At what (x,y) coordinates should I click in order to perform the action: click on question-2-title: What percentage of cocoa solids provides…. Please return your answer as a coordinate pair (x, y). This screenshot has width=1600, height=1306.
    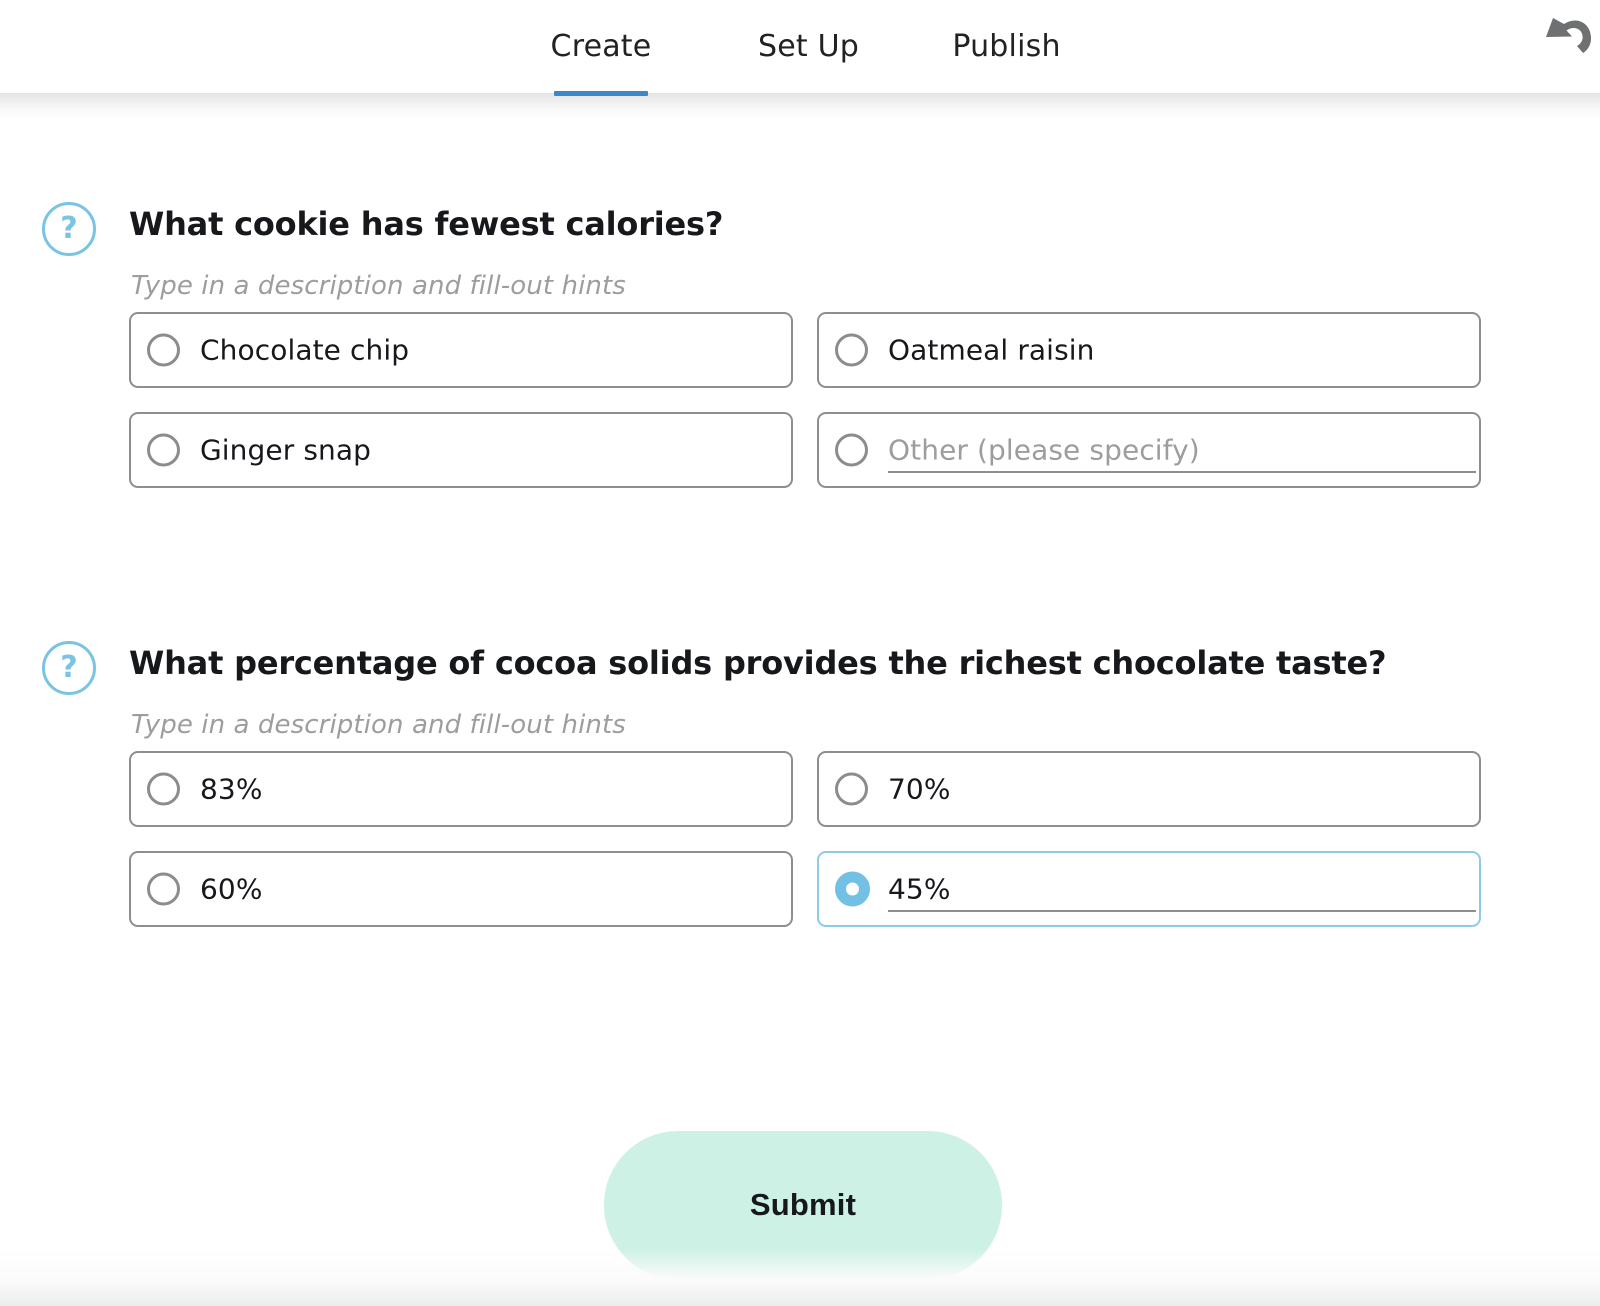
    Looking at the image, I should click on (758, 663).